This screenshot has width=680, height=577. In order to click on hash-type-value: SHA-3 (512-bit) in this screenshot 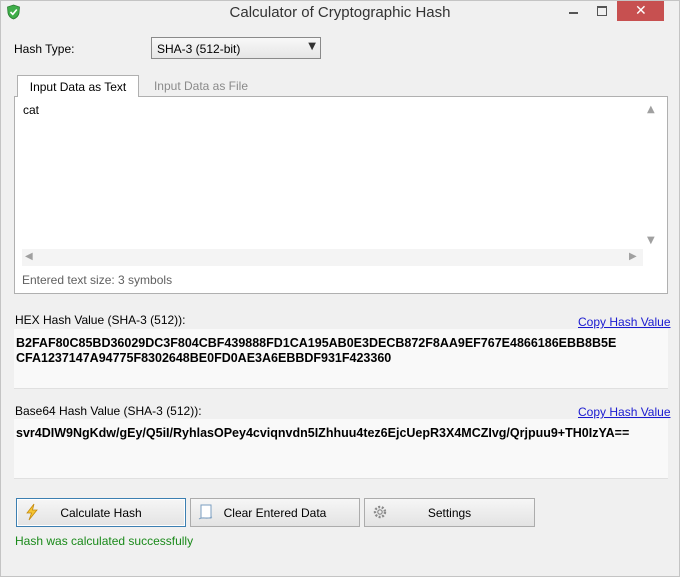, I will do `click(199, 49)`.